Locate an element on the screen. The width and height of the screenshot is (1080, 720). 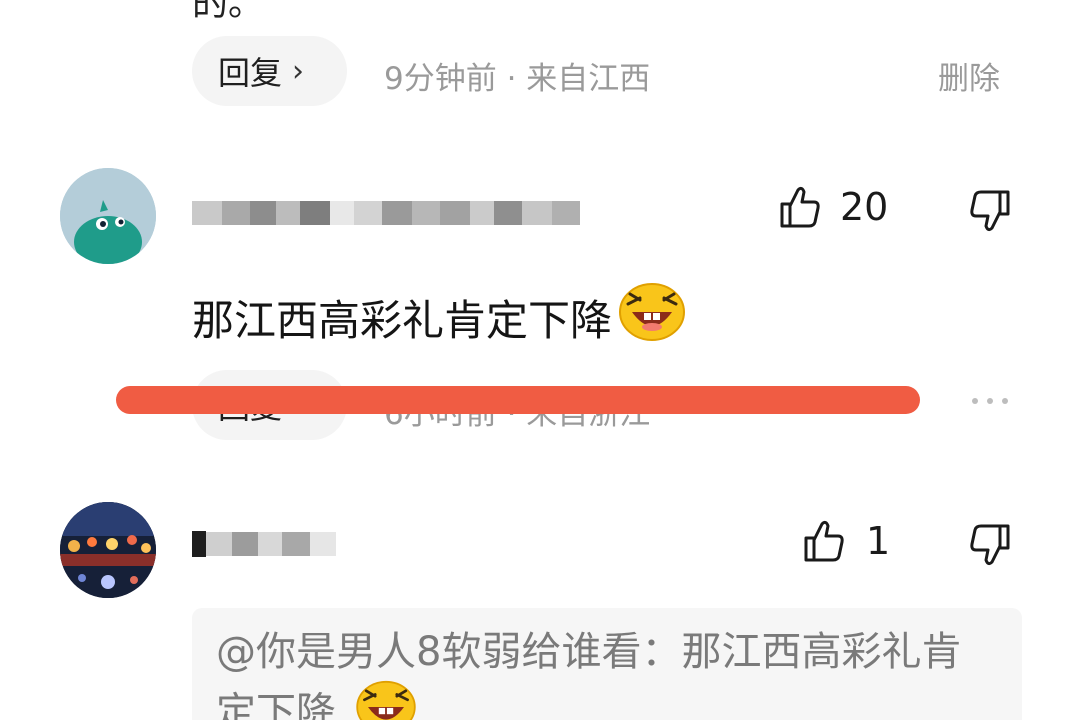
reply-label: 回复 is located at coordinates (250, 73).